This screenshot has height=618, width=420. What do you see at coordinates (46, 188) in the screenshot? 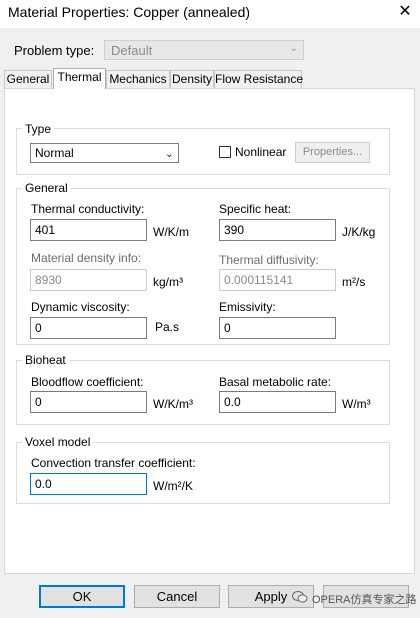
I see `general-group-title: General` at bounding box center [46, 188].